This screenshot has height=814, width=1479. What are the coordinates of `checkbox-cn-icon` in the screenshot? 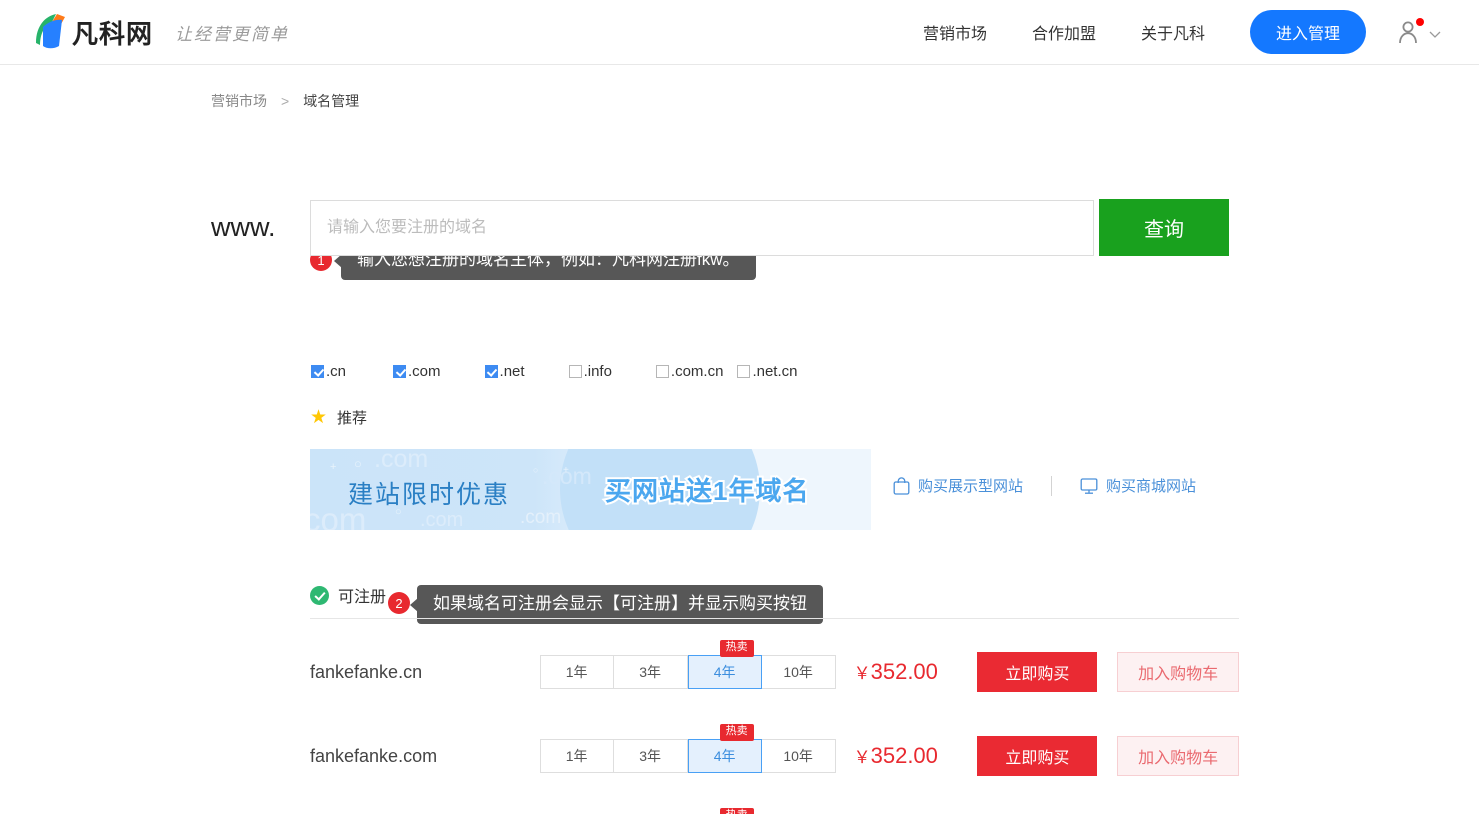 It's located at (317, 371).